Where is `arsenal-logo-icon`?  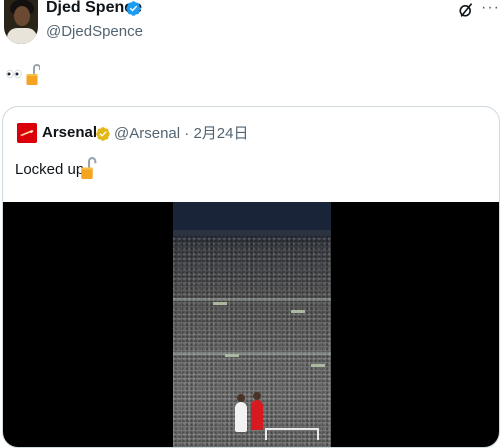 arsenal-logo-icon is located at coordinates (27, 133).